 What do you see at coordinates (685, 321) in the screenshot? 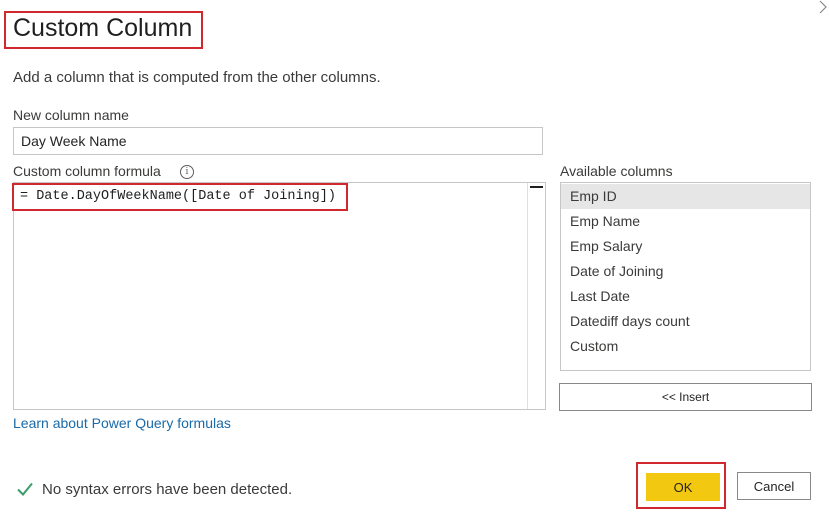
I see `column-item-datediff-days-count: Datediff days count` at bounding box center [685, 321].